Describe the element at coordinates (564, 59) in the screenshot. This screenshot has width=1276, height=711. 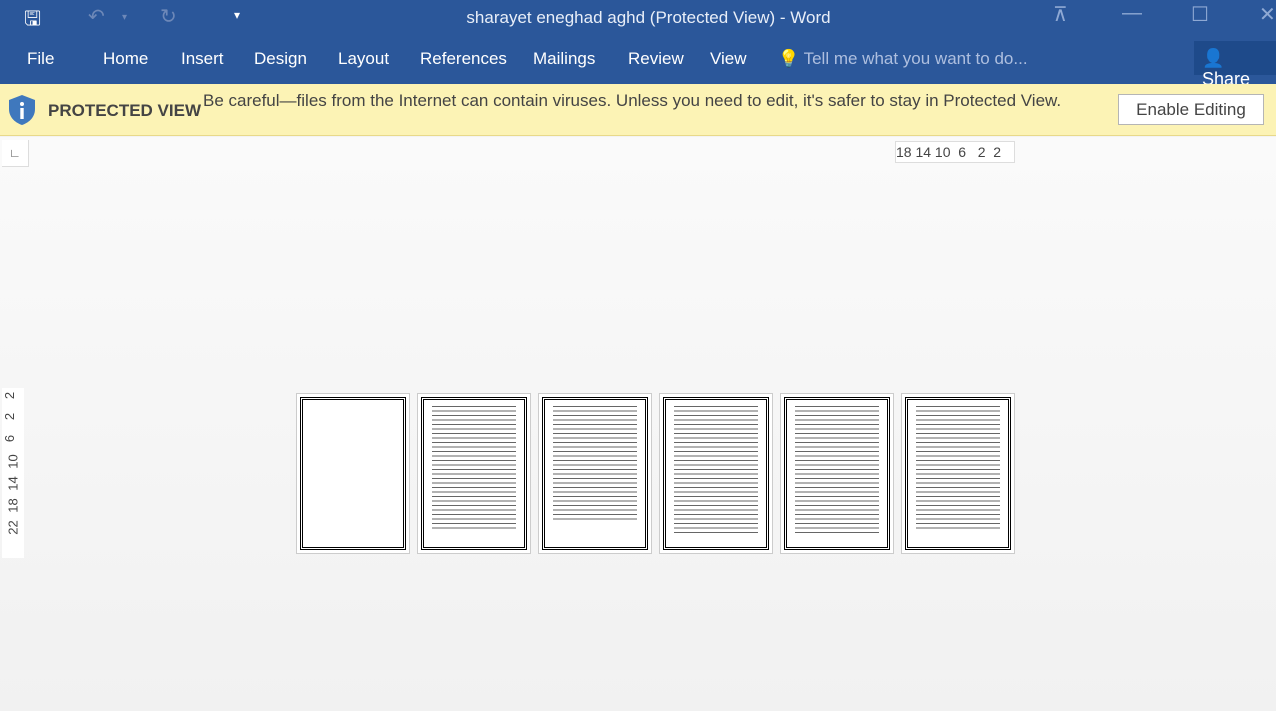
I see `tab-mailings: Mailings` at that location.